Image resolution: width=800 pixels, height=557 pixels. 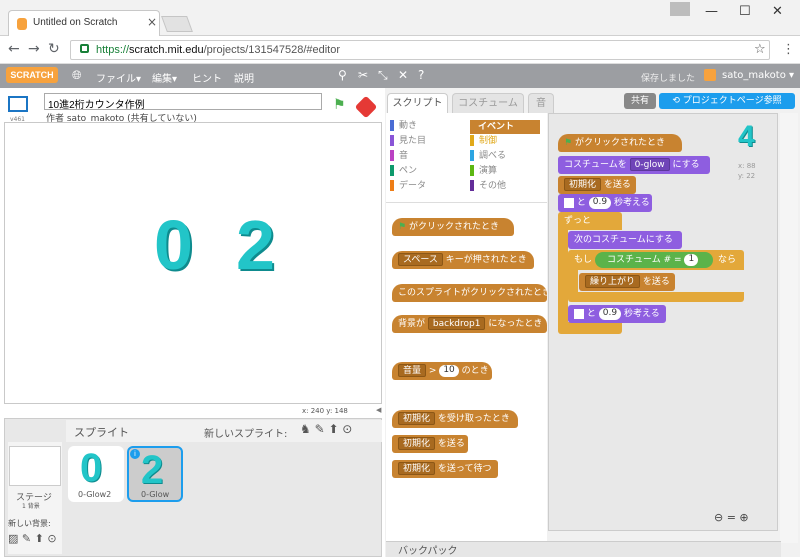 I want to click on block-when-receive: 初期化 を受け取ったとき, so click(x=455, y=419).